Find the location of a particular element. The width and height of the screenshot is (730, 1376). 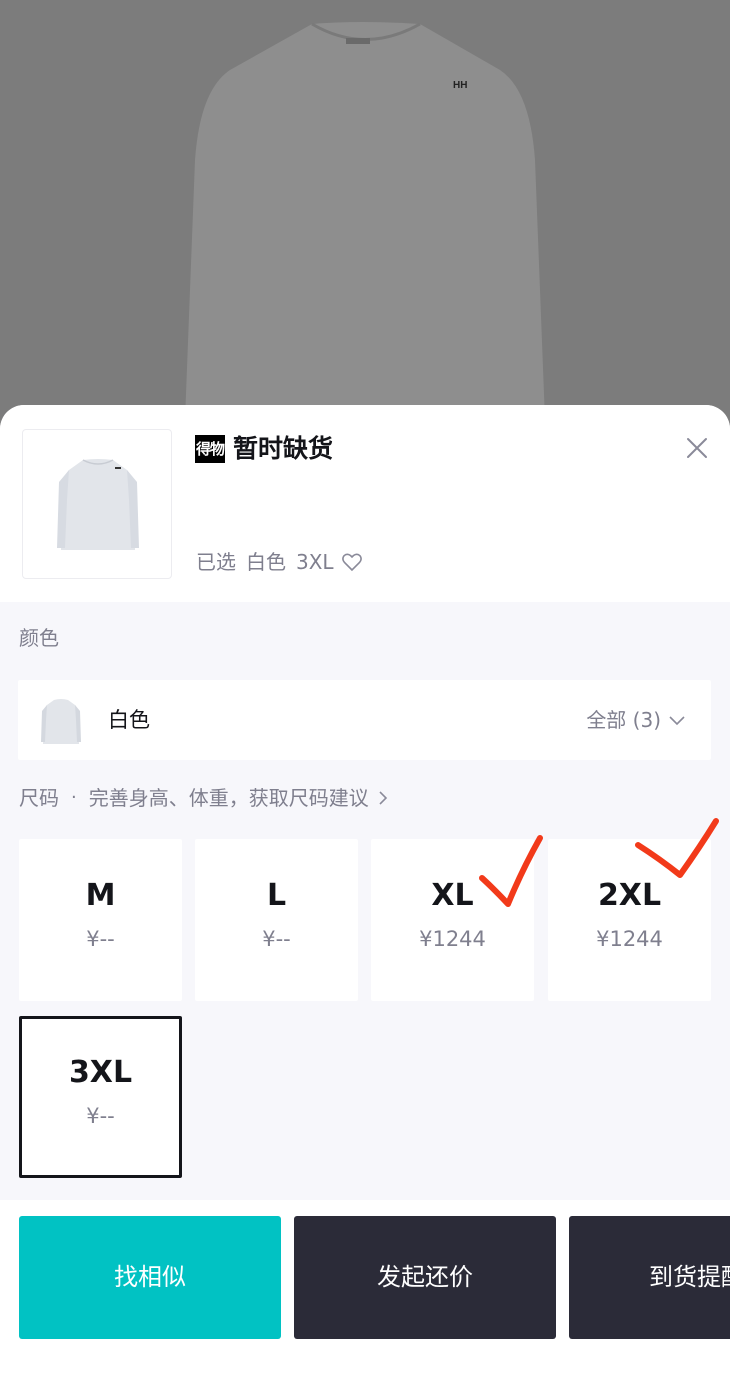

color-name: 白色 is located at coordinates (129, 720).